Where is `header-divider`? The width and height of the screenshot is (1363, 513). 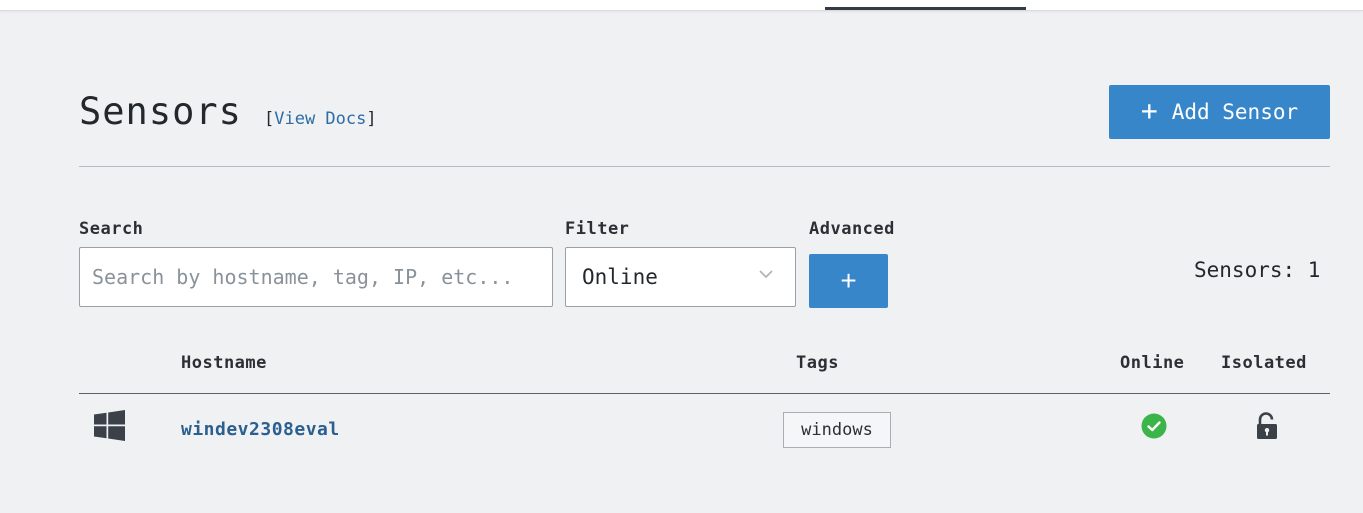
header-divider is located at coordinates (704, 166).